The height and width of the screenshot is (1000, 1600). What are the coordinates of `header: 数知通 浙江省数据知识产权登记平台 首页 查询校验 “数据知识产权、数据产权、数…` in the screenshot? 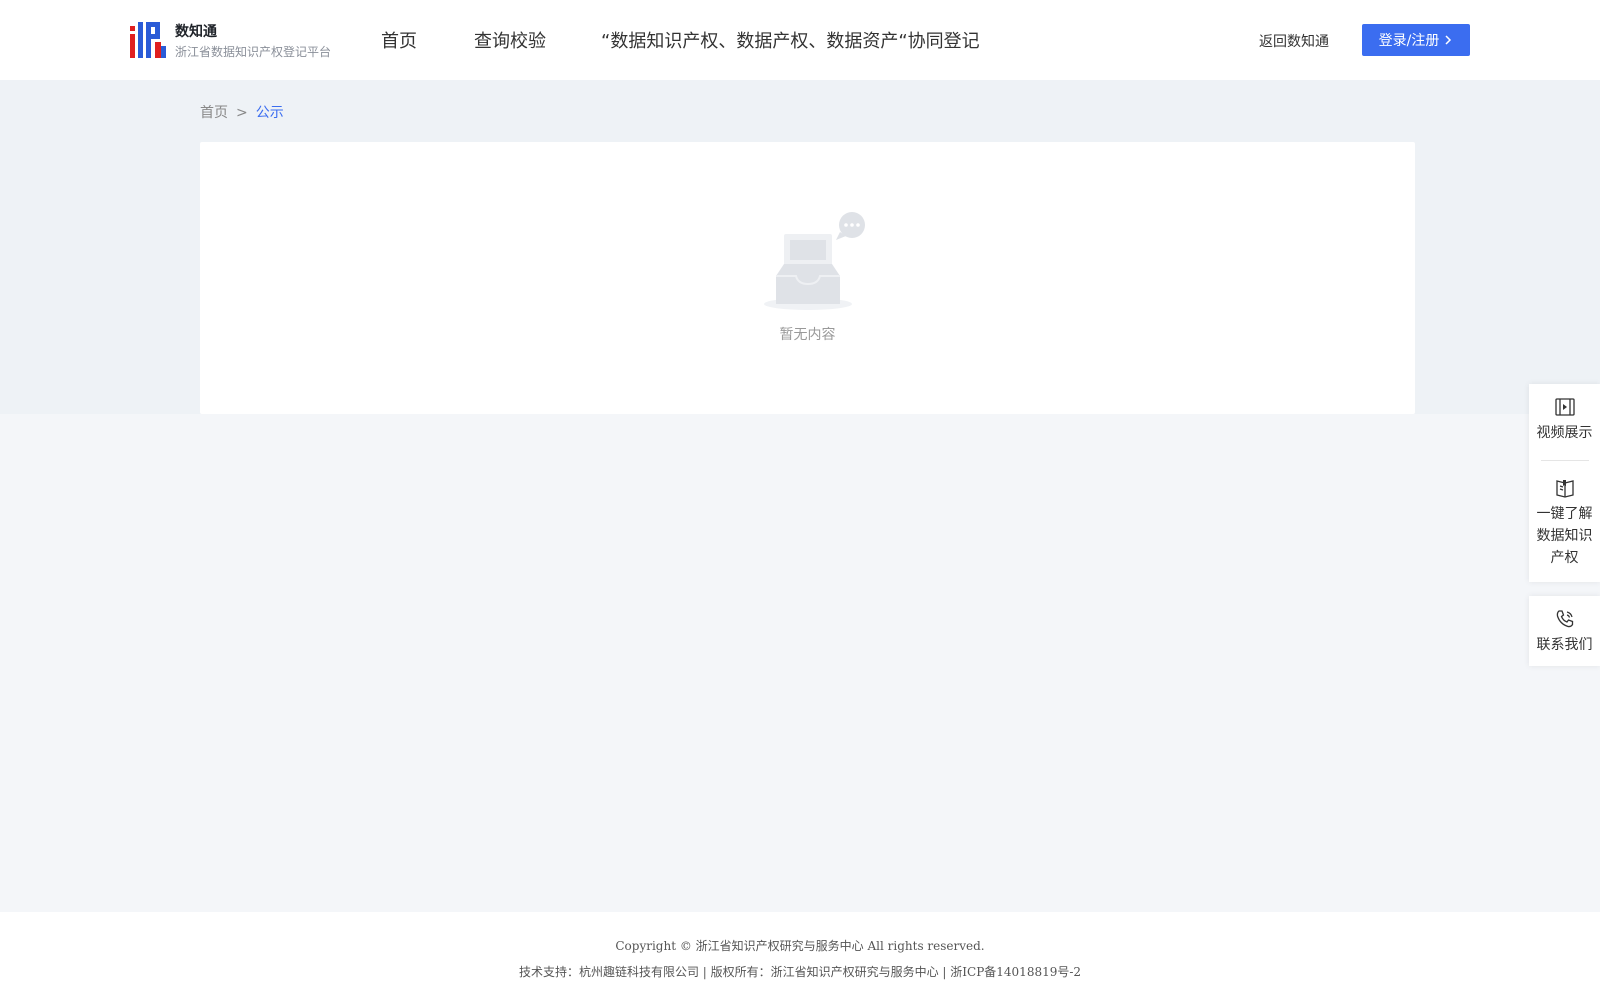 It's located at (800, 40).